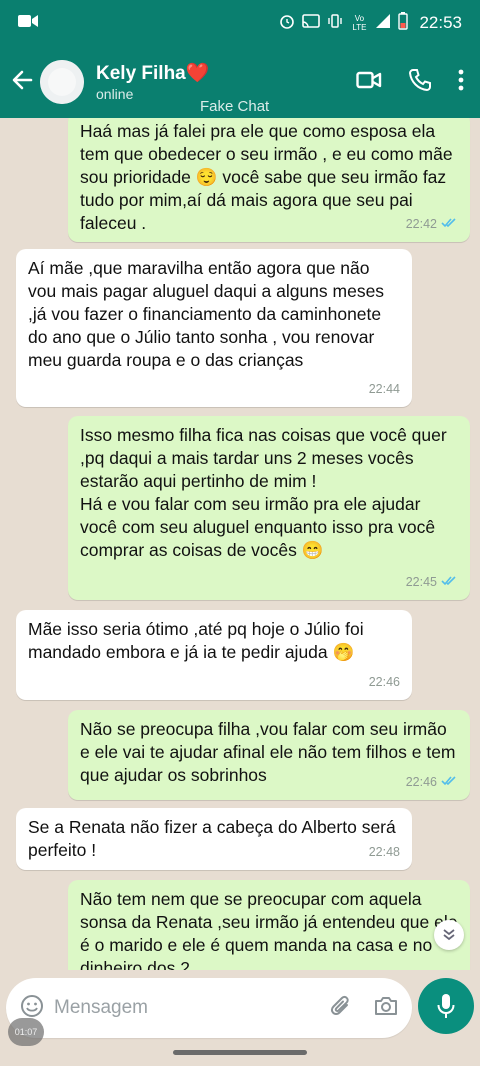 The image size is (480, 1066). I want to click on contact-name: Kely Filha❤️, so click(153, 73).